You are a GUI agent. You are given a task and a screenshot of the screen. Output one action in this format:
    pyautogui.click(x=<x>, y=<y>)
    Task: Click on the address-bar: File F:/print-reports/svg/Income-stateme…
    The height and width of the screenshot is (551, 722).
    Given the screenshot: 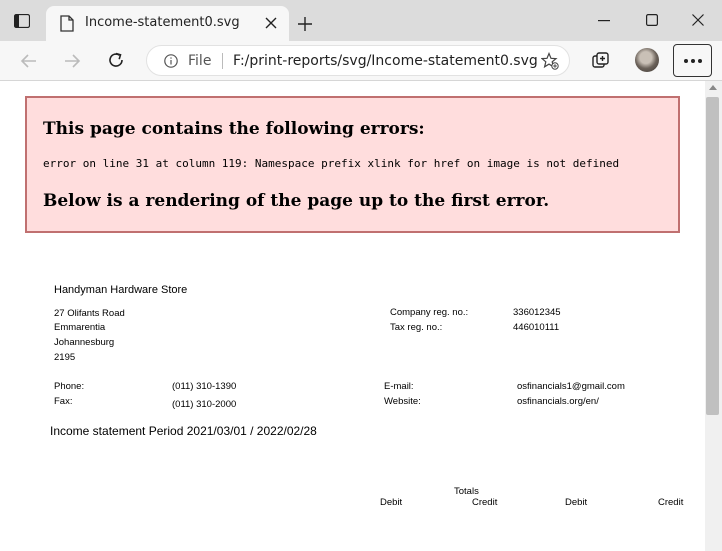 What is the action you would take?
    pyautogui.click(x=358, y=60)
    